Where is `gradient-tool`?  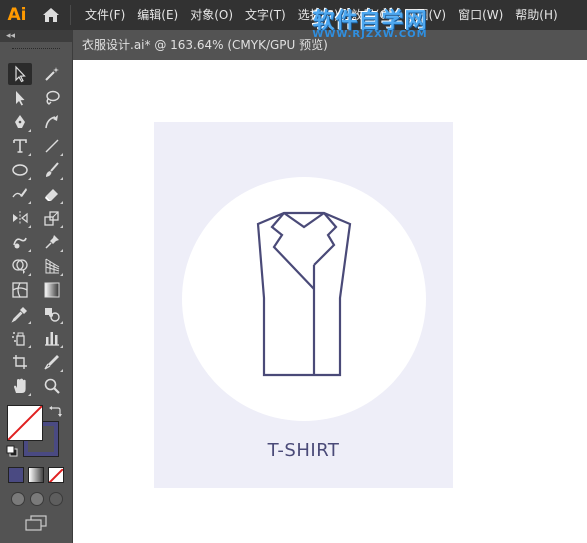
gradient-tool is located at coordinates (52, 290).